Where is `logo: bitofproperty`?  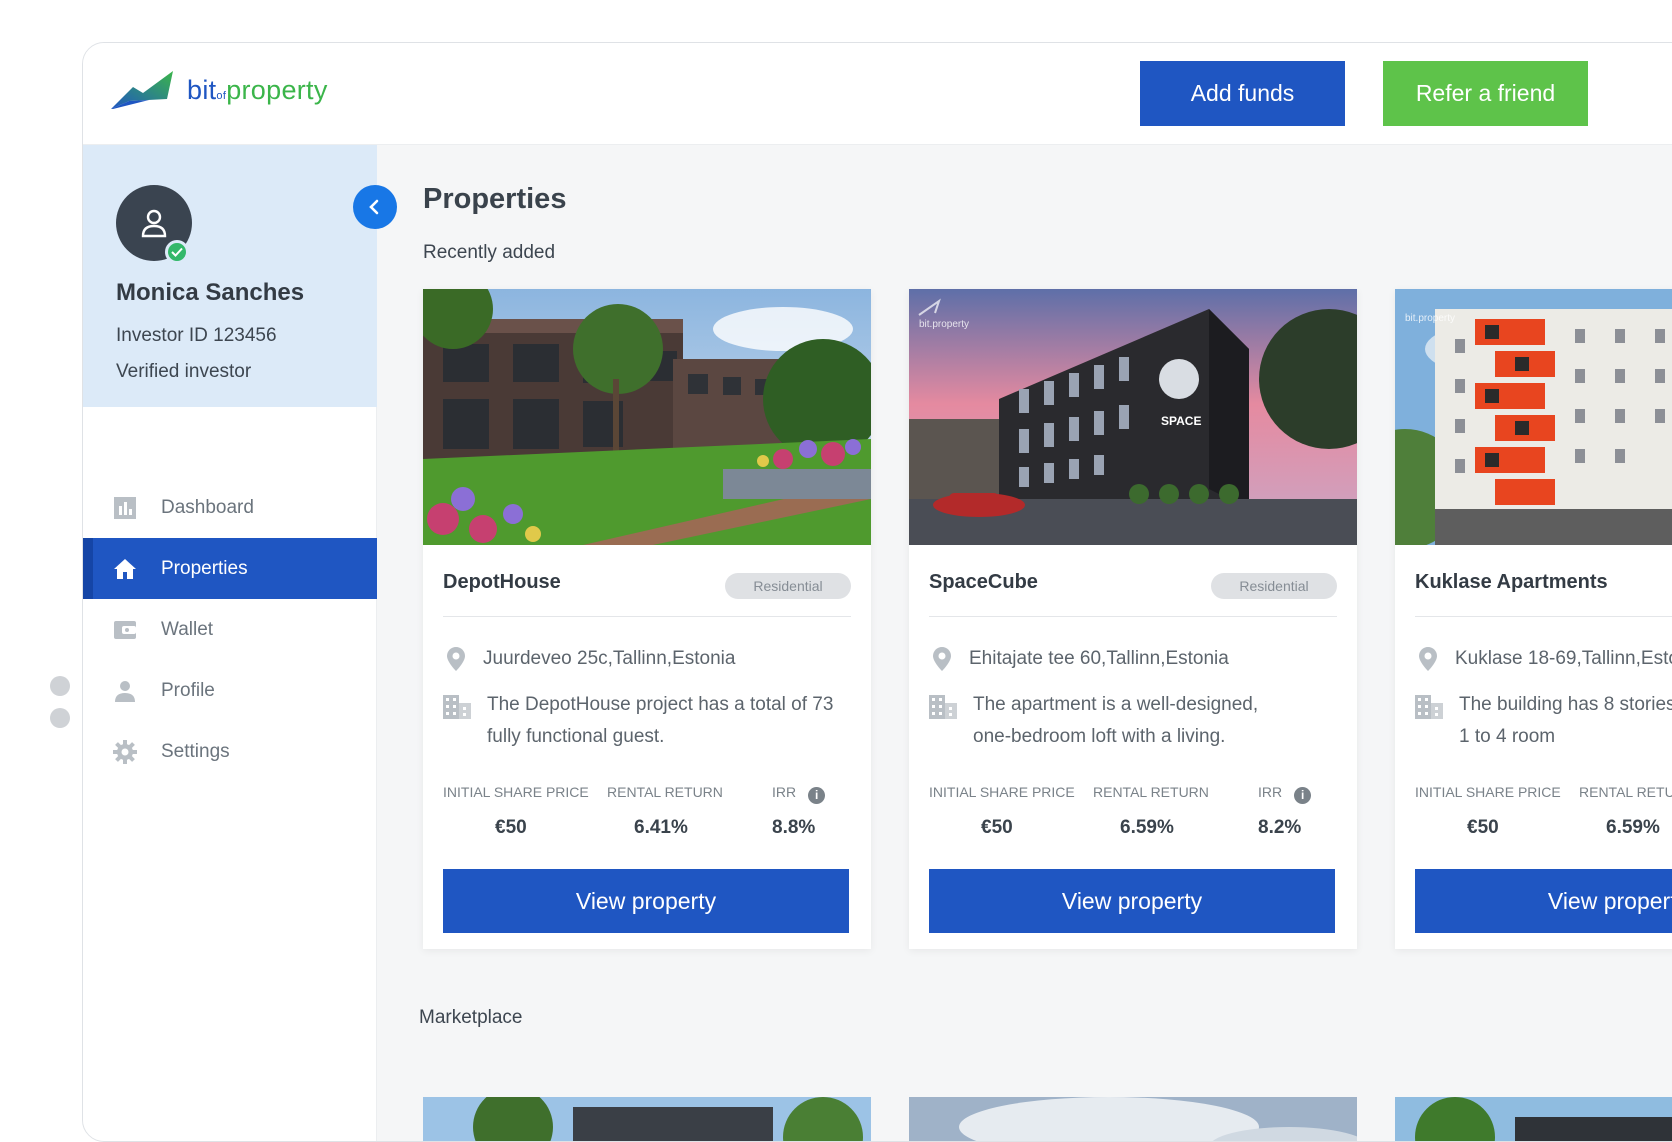 logo: bitofproperty is located at coordinates (218, 90).